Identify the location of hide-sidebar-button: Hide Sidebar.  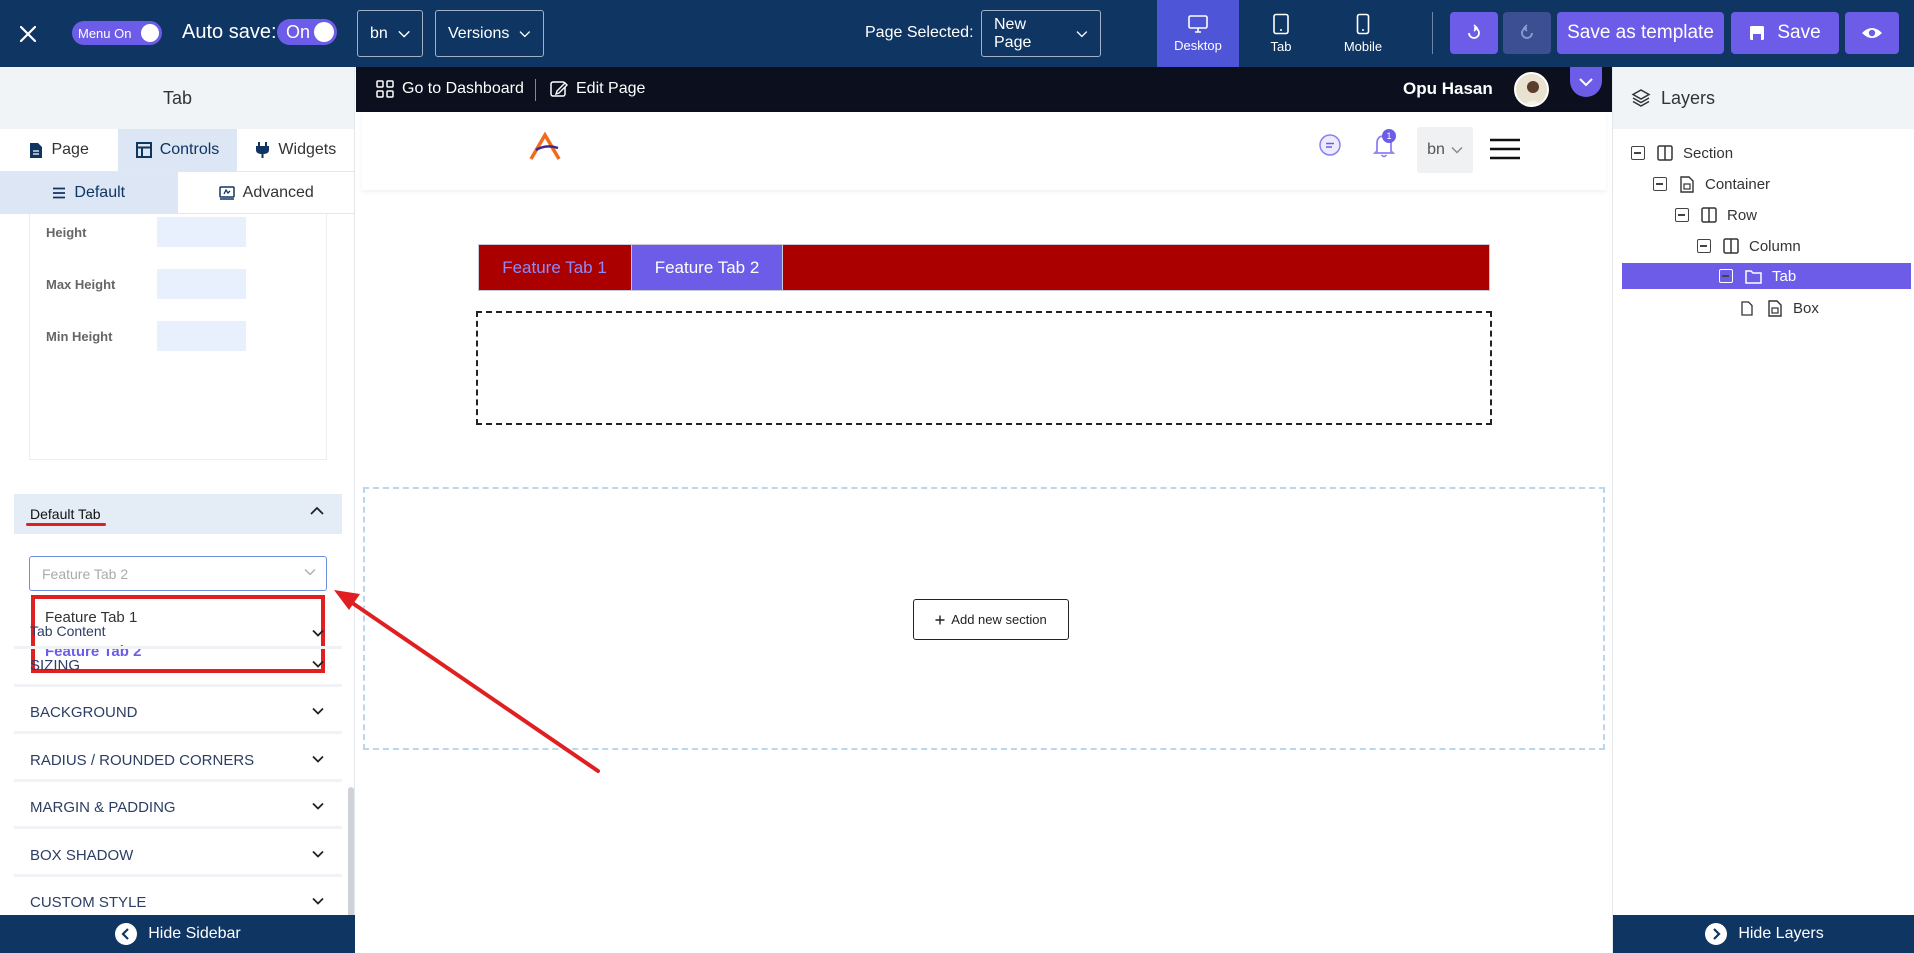
(177, 934).